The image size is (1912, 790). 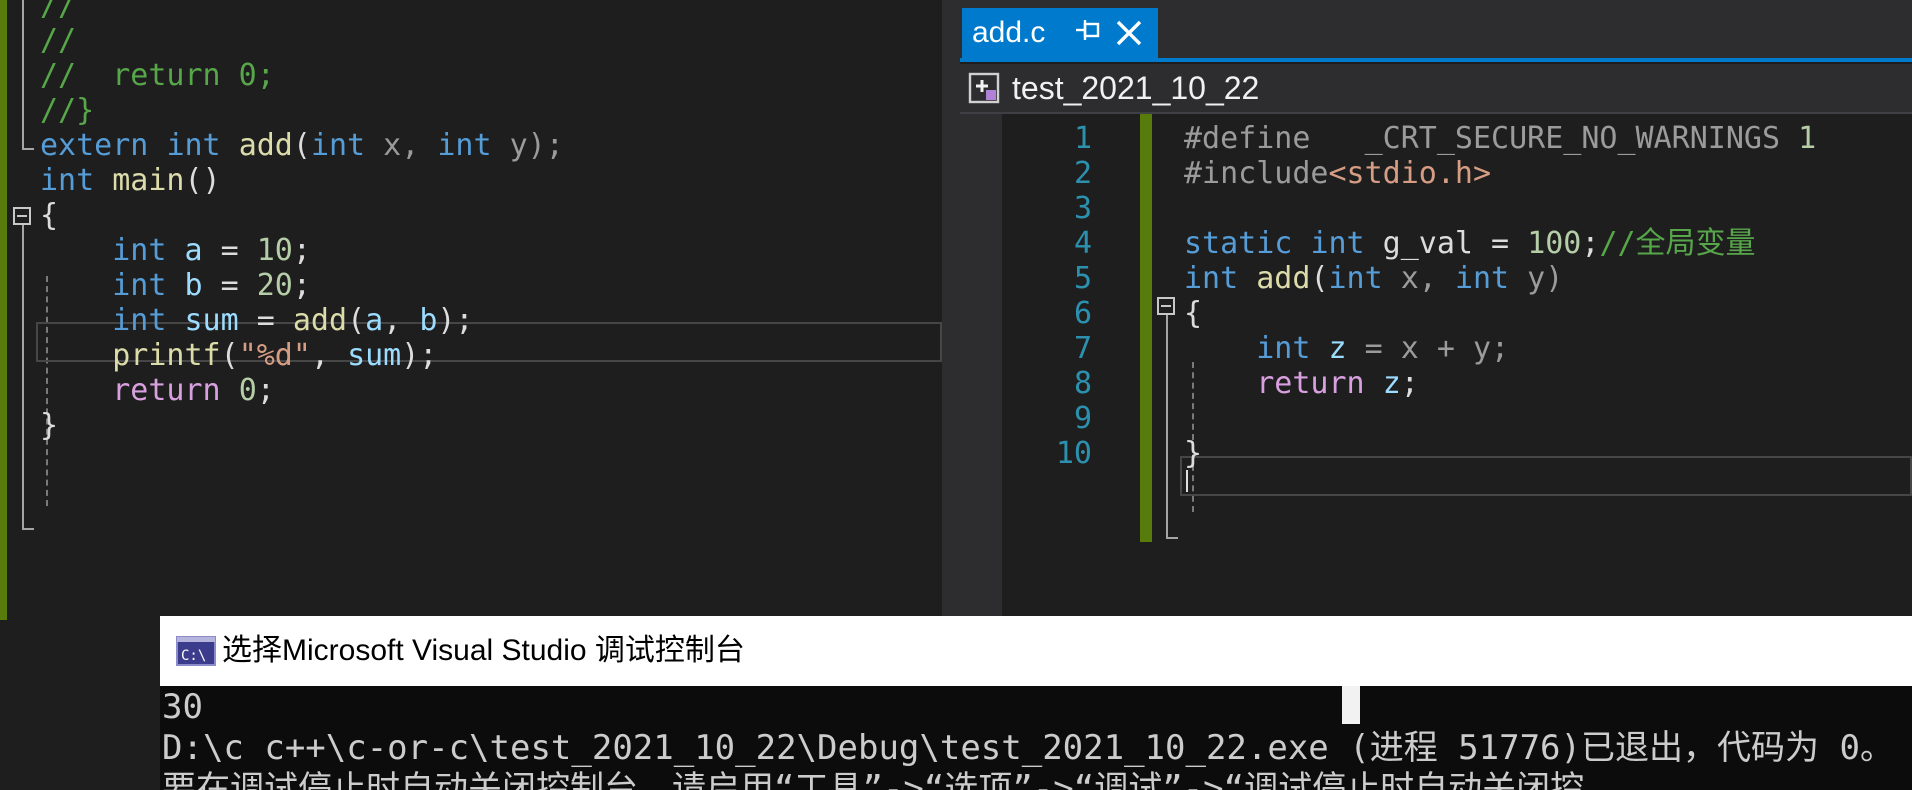 What do you see at coordinates (1351, 705) in the screenshot?
I see `console-caret` at bounding box center [1351, 705].